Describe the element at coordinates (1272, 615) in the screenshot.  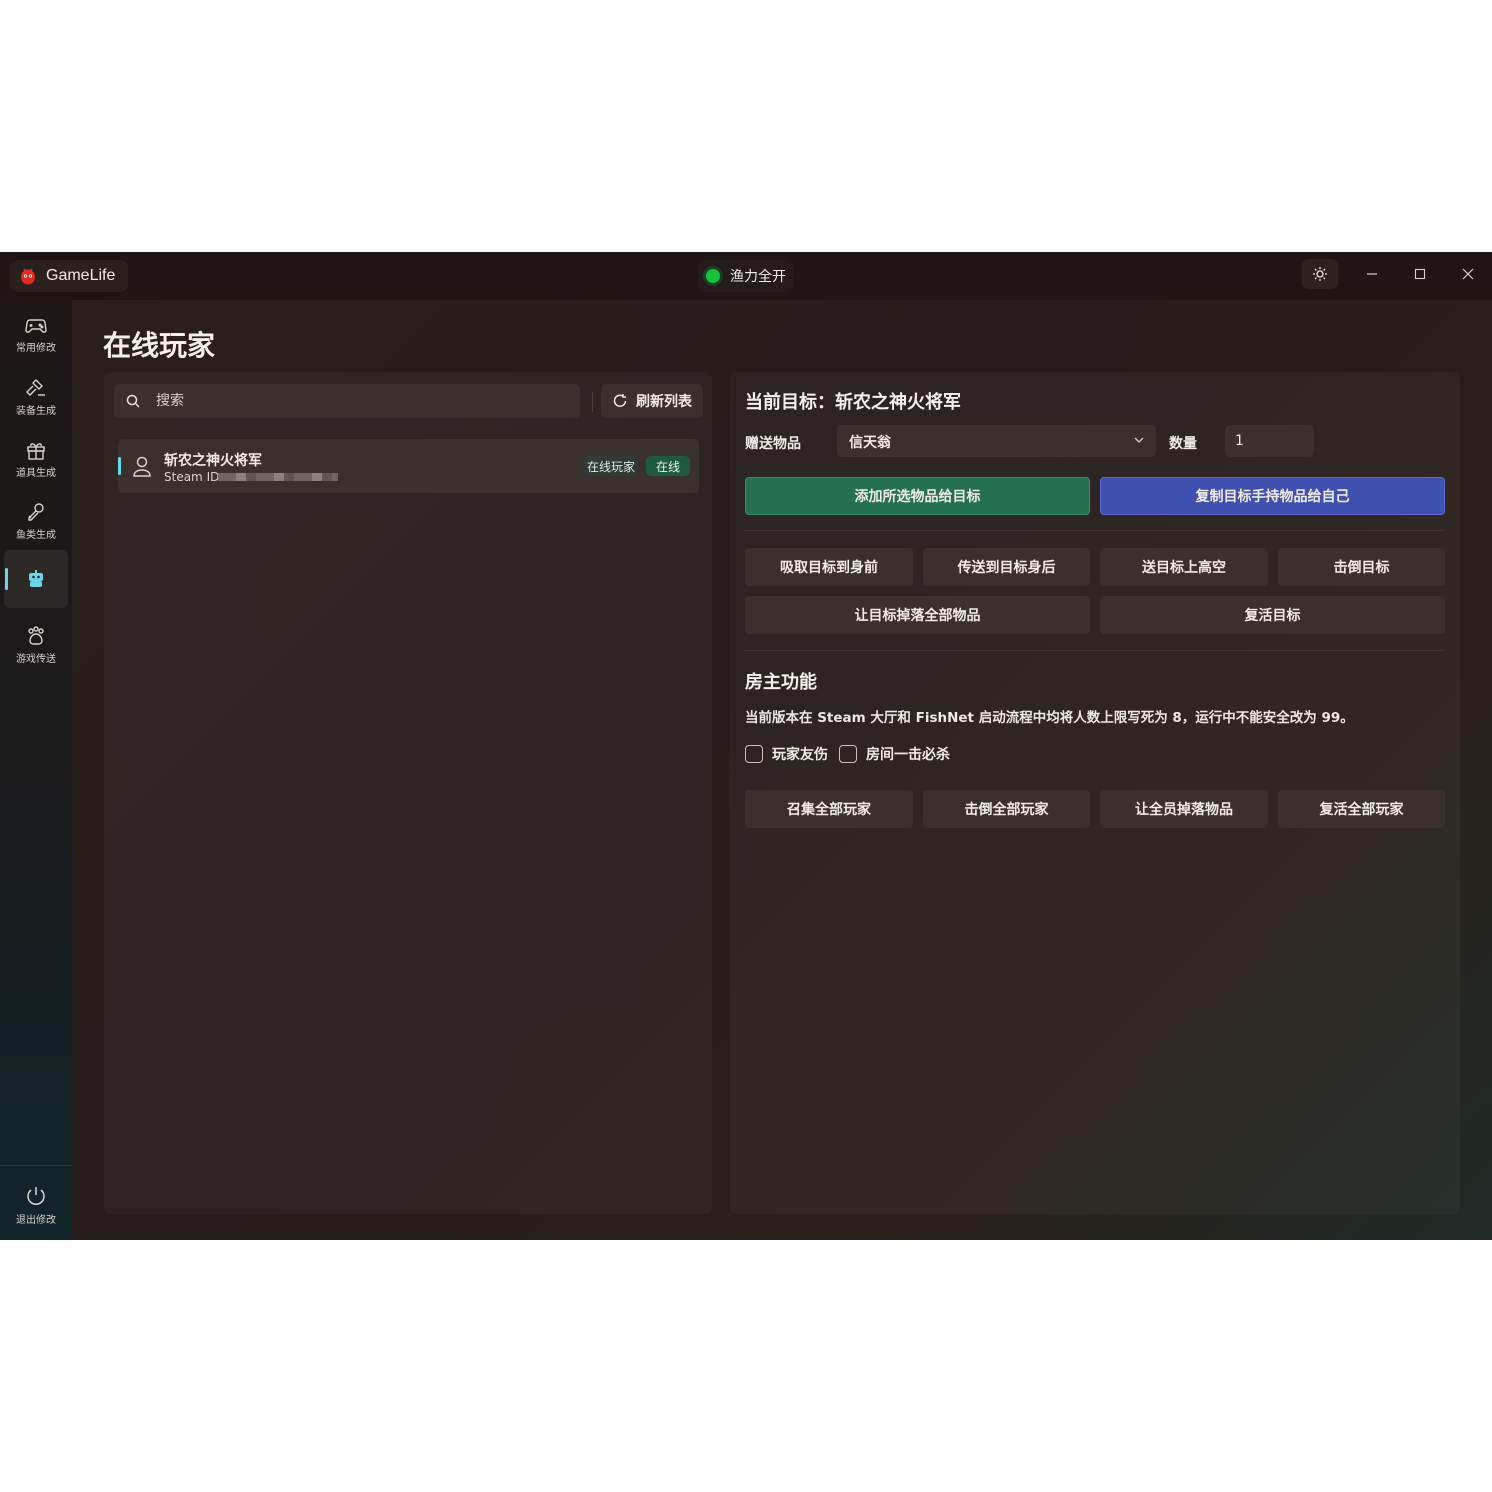
I see `revive-target-button: 复活目标` at that location.